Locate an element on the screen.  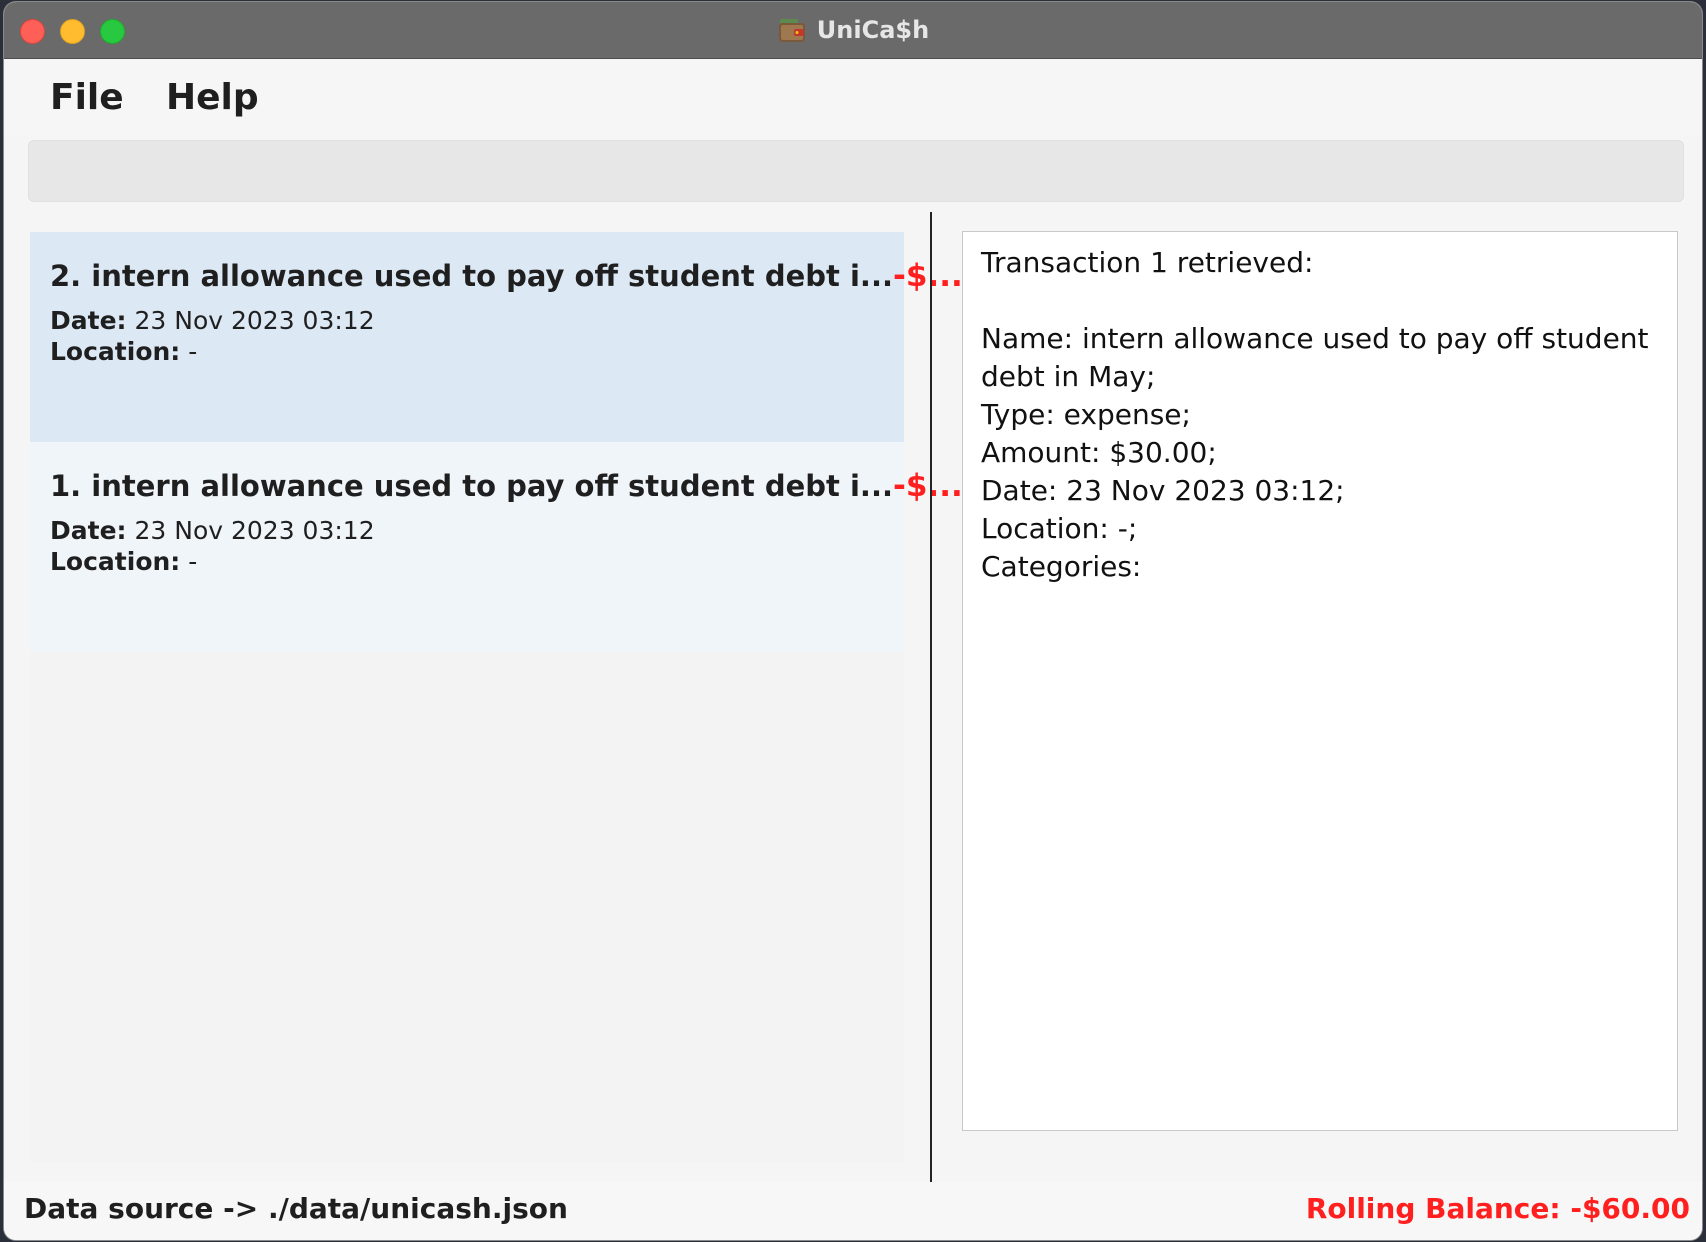
window-title-group: UniCa$h is located at coordinates (853, 30).